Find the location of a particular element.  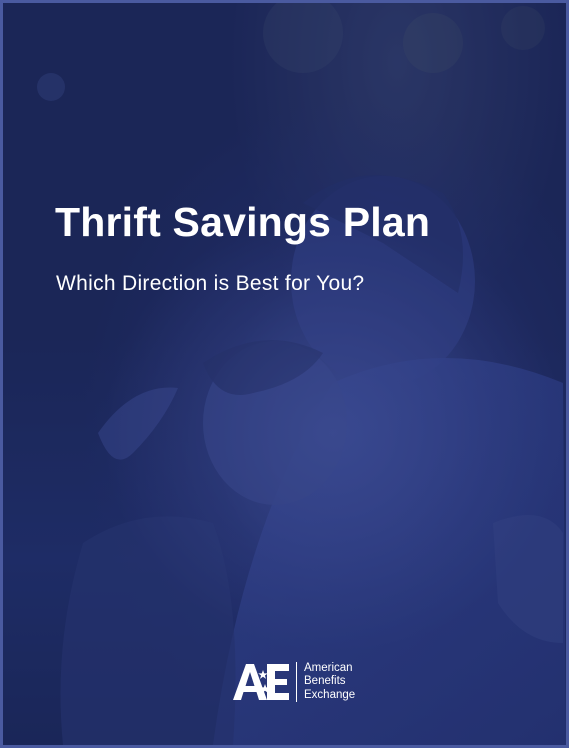

ae-star-logo-icon is located at coordinates (261, 682).